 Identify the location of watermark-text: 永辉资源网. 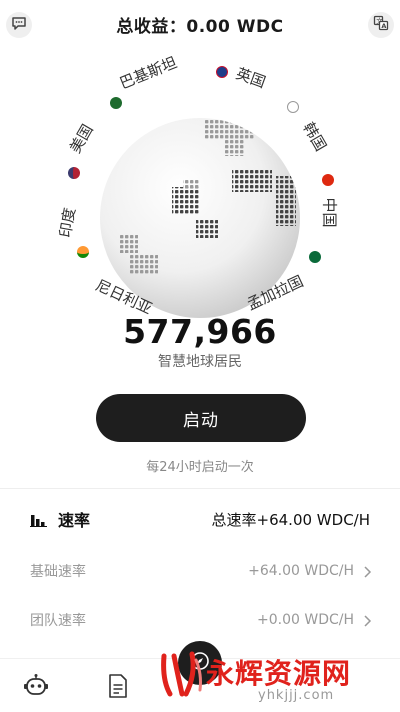
(279, 673).